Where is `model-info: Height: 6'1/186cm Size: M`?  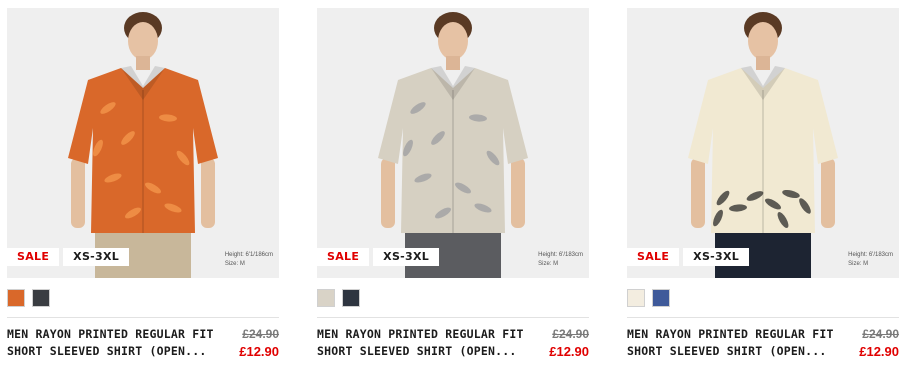
model-info: Height: 6'1/186cm Size: M is located at coordinates (249, 260).